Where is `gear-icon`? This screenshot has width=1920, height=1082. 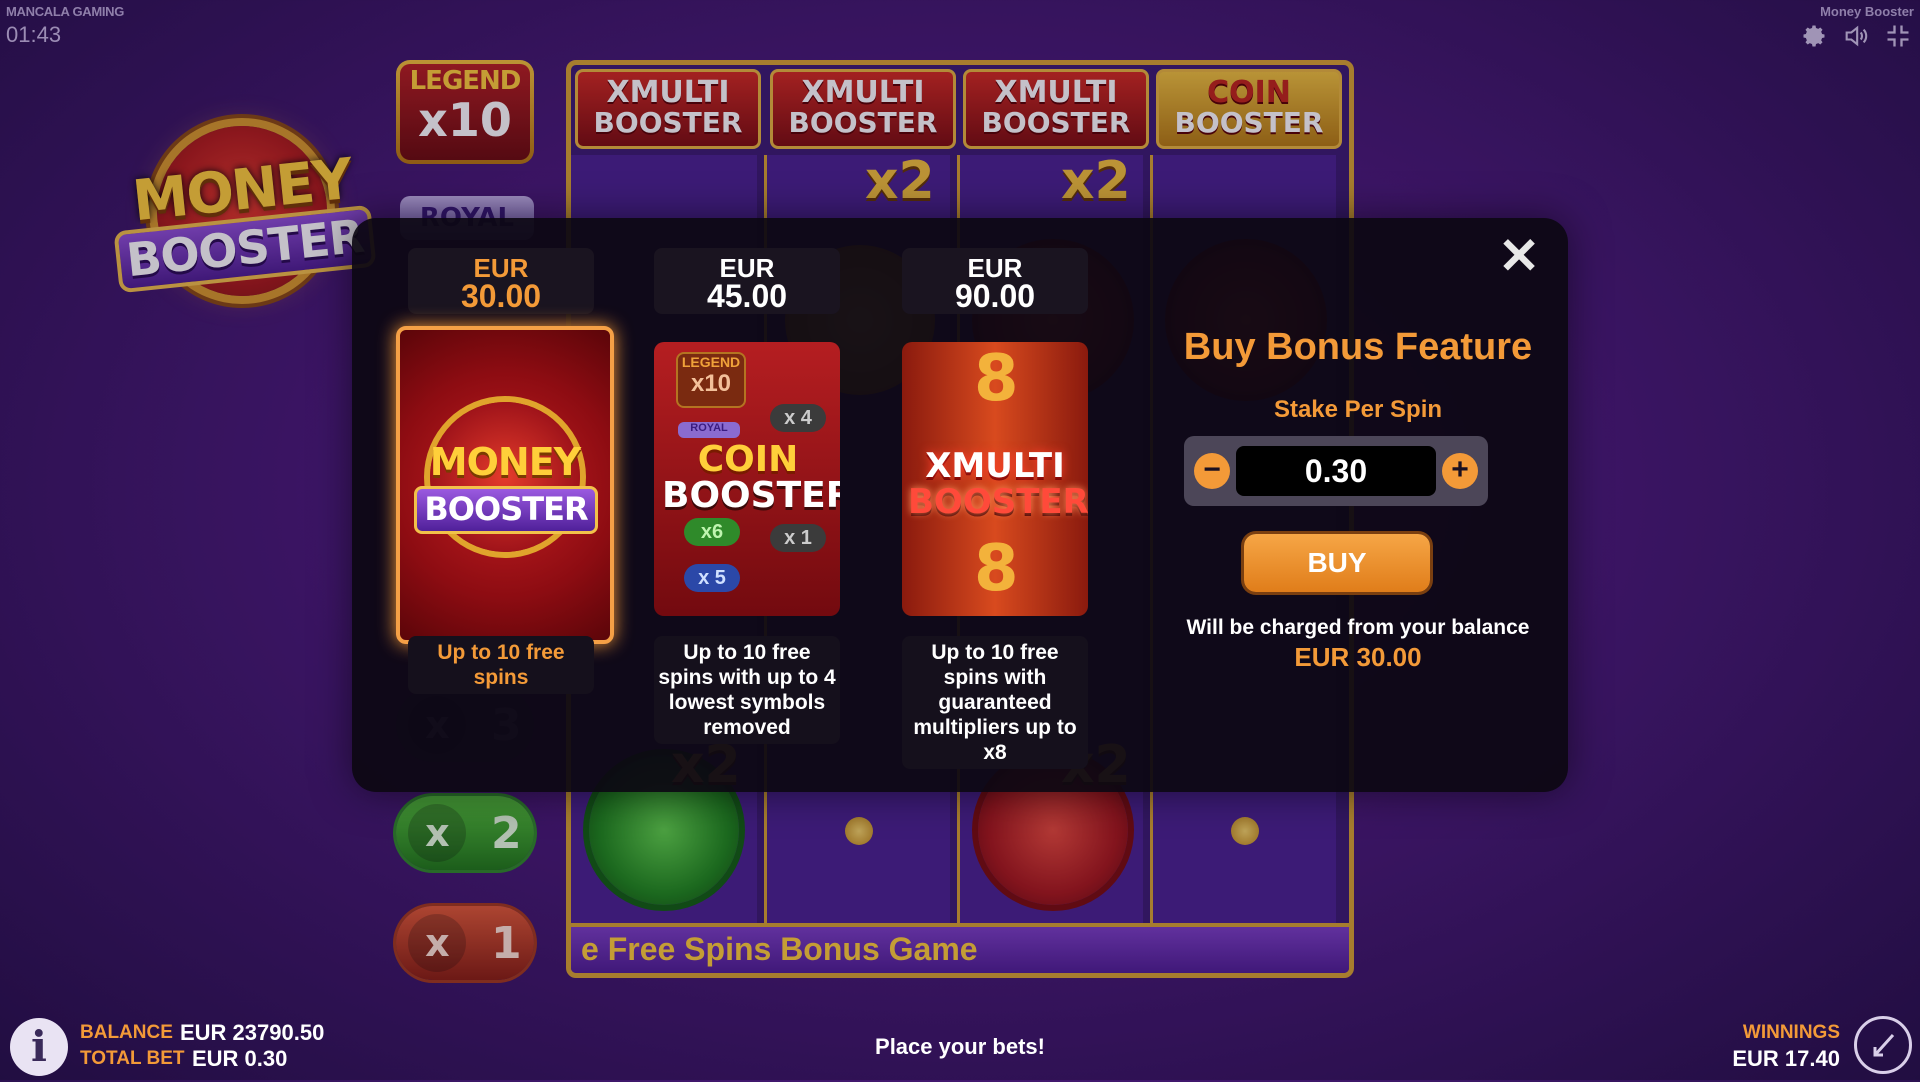
gear-icon is located at coordinates (1814, 36).